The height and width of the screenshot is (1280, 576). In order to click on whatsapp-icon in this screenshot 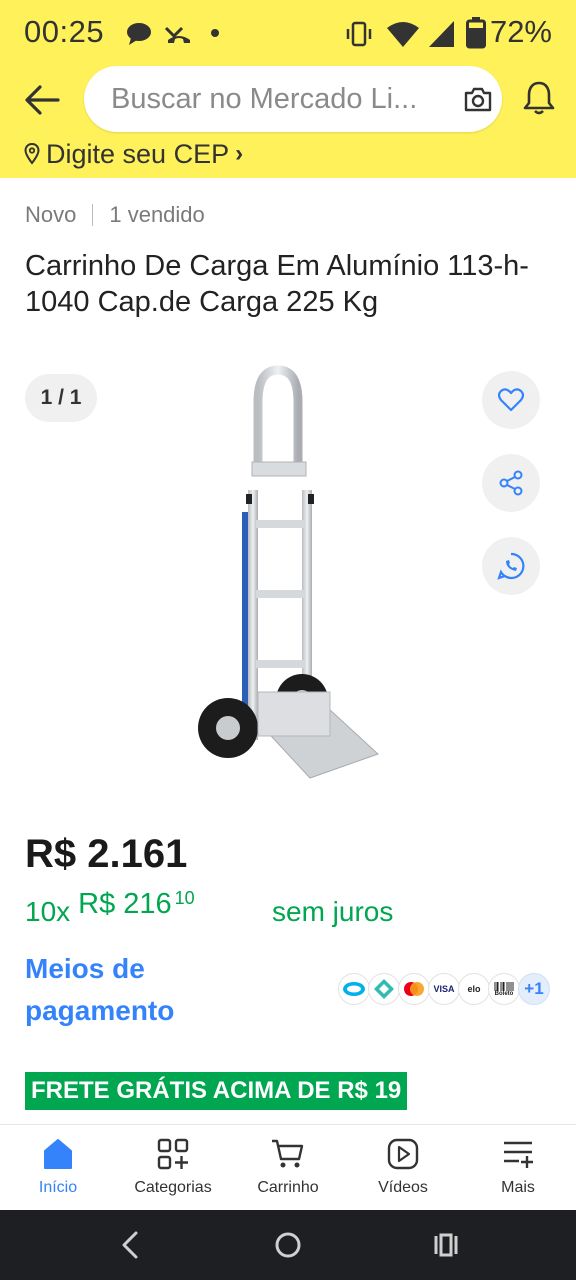, I will do `click(511, 566)`.